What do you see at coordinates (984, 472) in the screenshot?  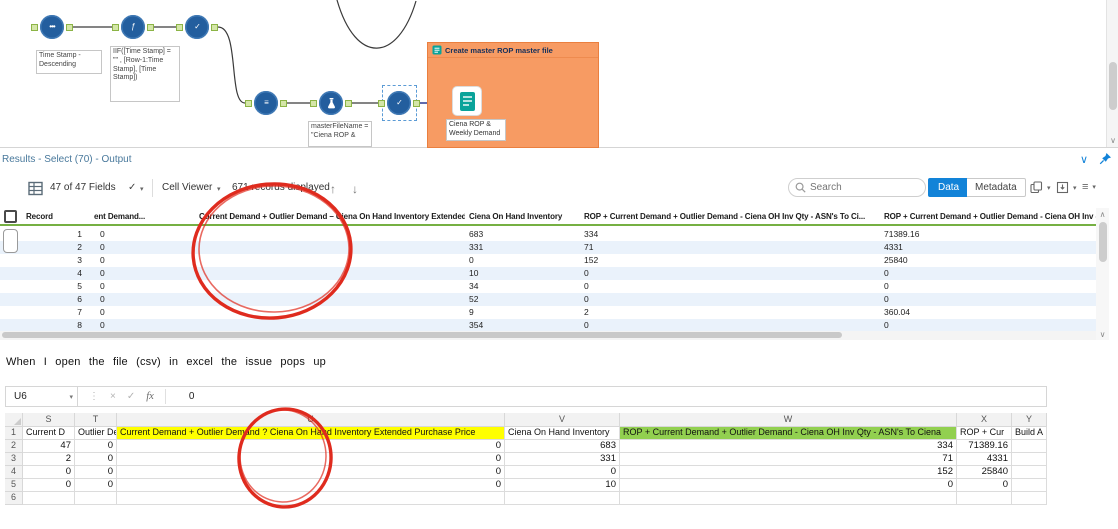 I see `excel-cell: 25840` at bounding box center [984, 472].